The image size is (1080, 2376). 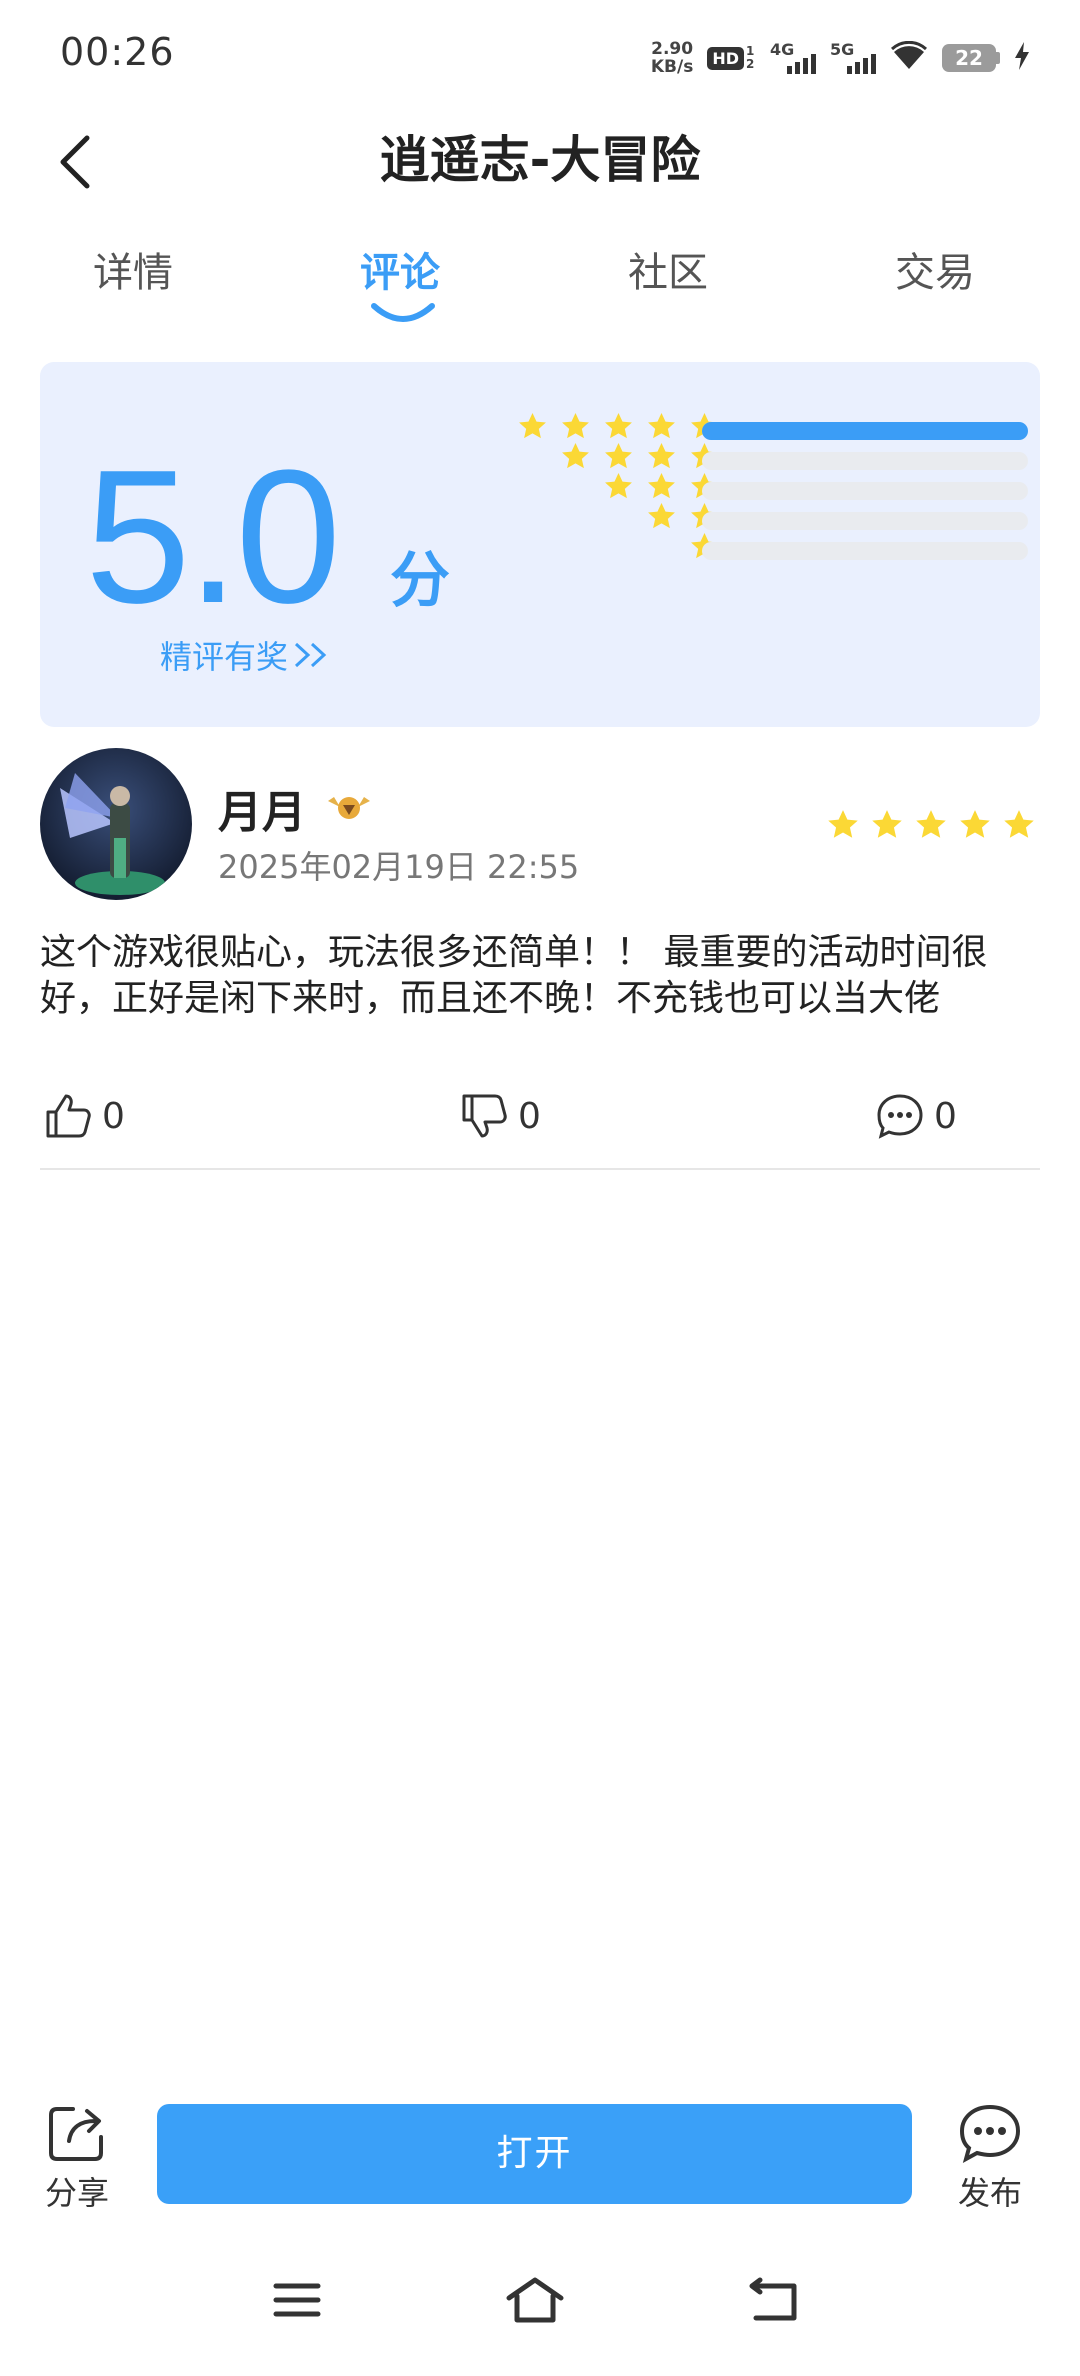 I want to click on badge-icon, so click(x=349, y=808).